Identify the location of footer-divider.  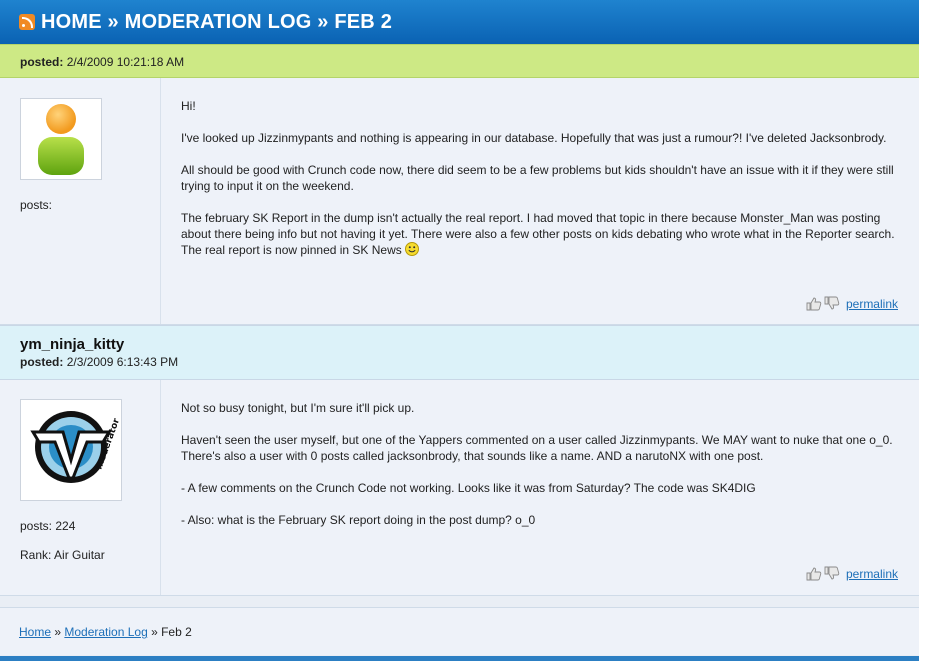
(459, 658).